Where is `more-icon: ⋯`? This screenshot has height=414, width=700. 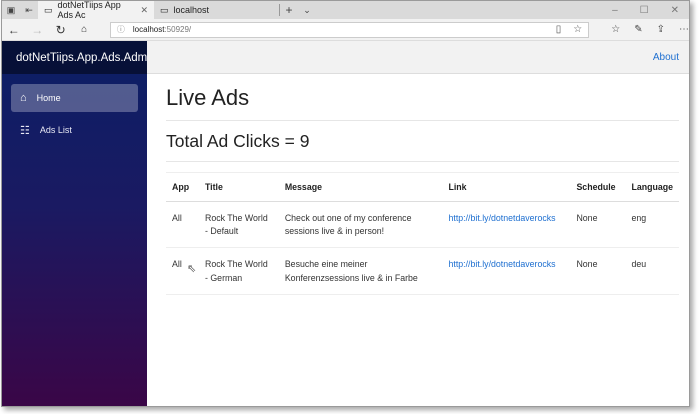 more-icon: ⋯ is located at coordinates (684, 29).